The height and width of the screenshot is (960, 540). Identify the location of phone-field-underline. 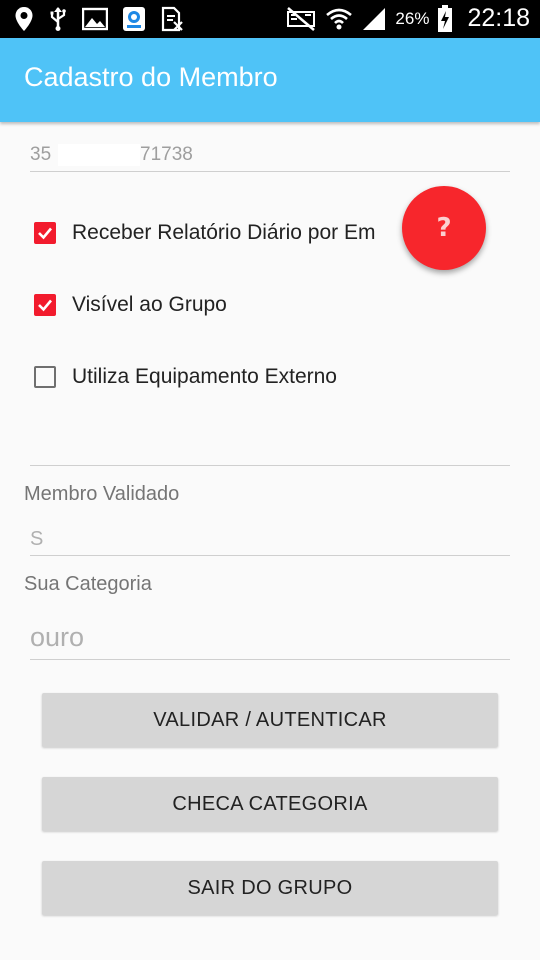
(270, 171).